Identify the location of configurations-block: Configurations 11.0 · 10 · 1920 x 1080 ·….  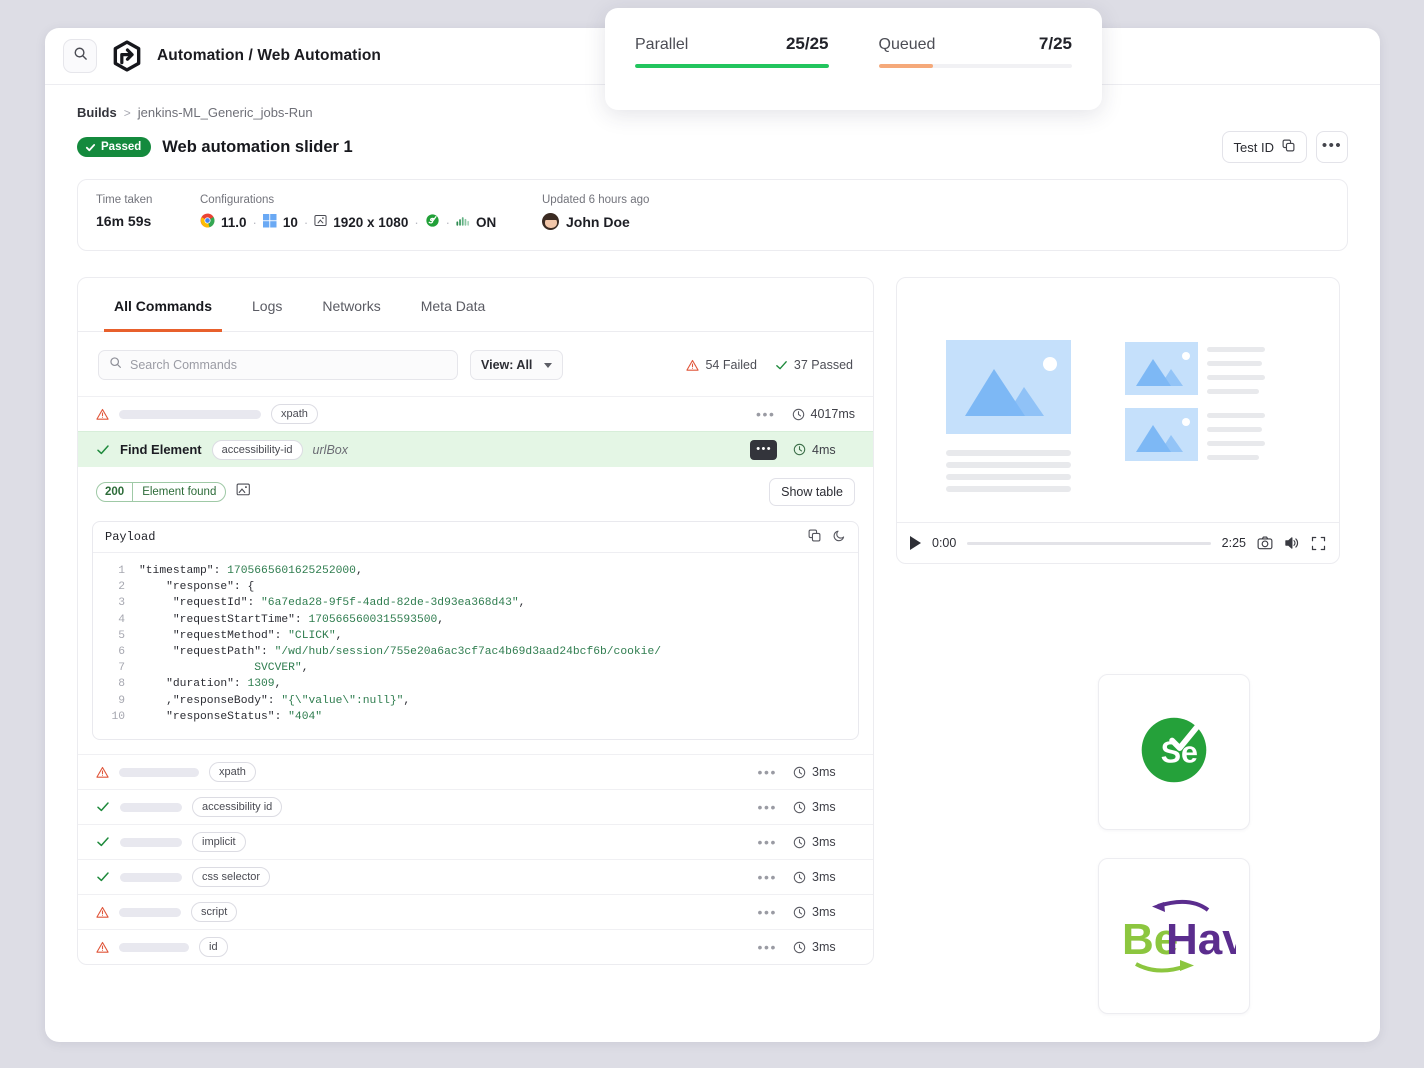
(370, 212).